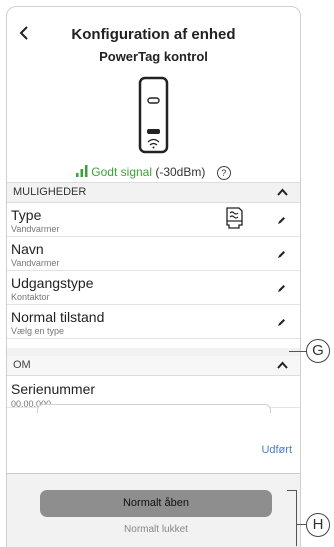 The width and height of the screenshot is (334, 547). I want to click on page-title: Konfiguration af enhed, so click(153, 34).